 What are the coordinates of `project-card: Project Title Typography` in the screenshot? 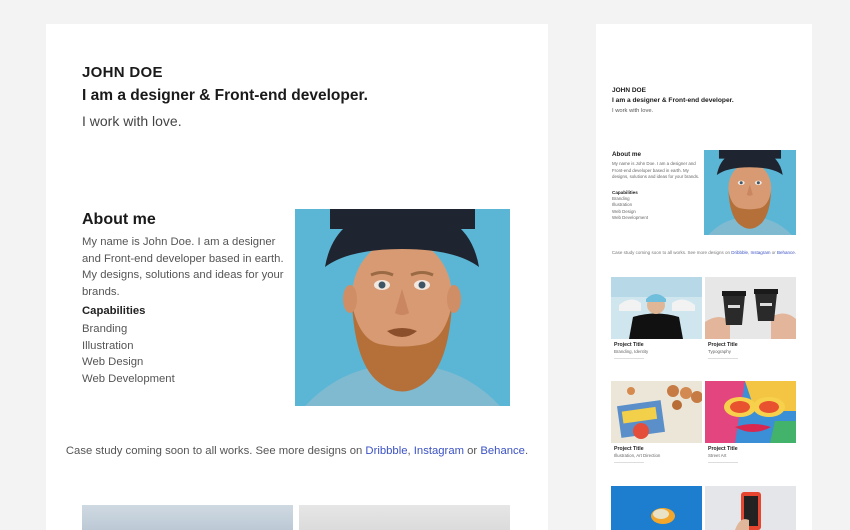 It's located at (750, 318).